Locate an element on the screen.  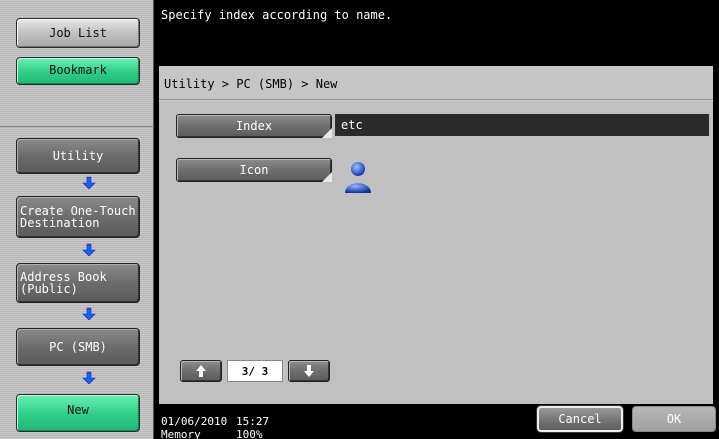
index-button: Index is located at coordinates (254, 126).